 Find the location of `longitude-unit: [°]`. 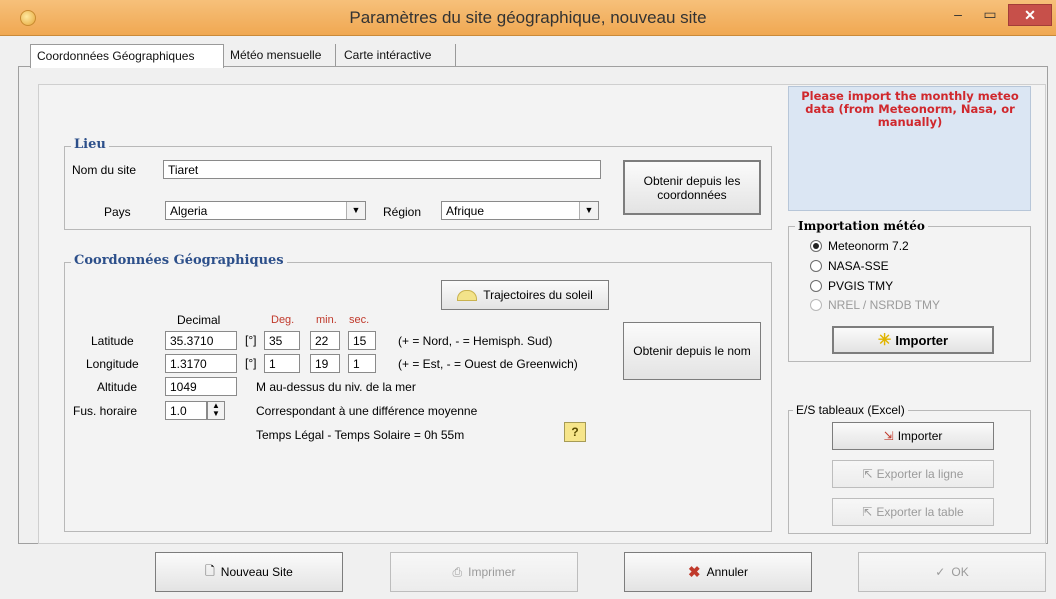

longitude-unit: [°] is located at coordinates (251, 363).